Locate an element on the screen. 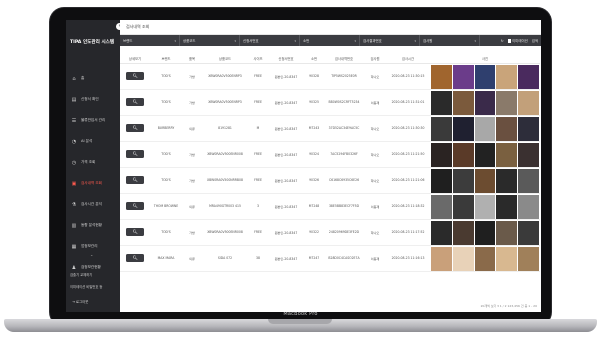 Image resolution: width=601 pixels, height=337 pixels. pagination: 20개씩 보기 ▾ 1 / 2 123,456 건 중 1 - 20 is located at coordinates (509, 306).